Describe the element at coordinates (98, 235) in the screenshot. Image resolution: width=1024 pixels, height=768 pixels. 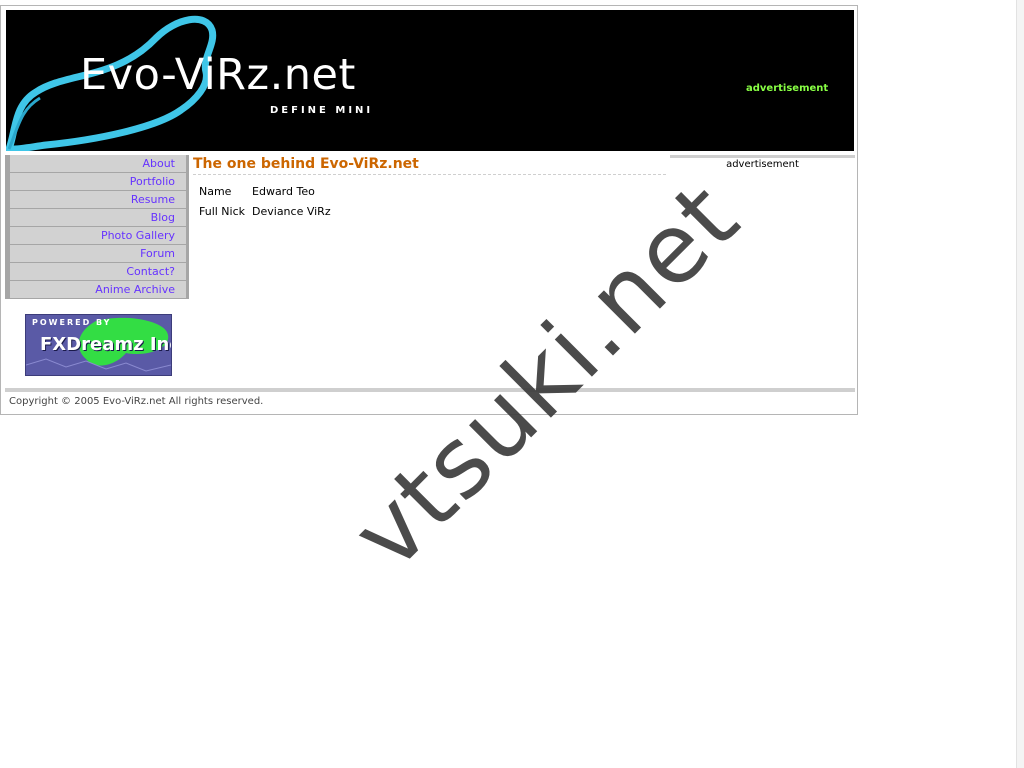
I see `nav-item-photo-gallery: Photo Gallery` at that location.